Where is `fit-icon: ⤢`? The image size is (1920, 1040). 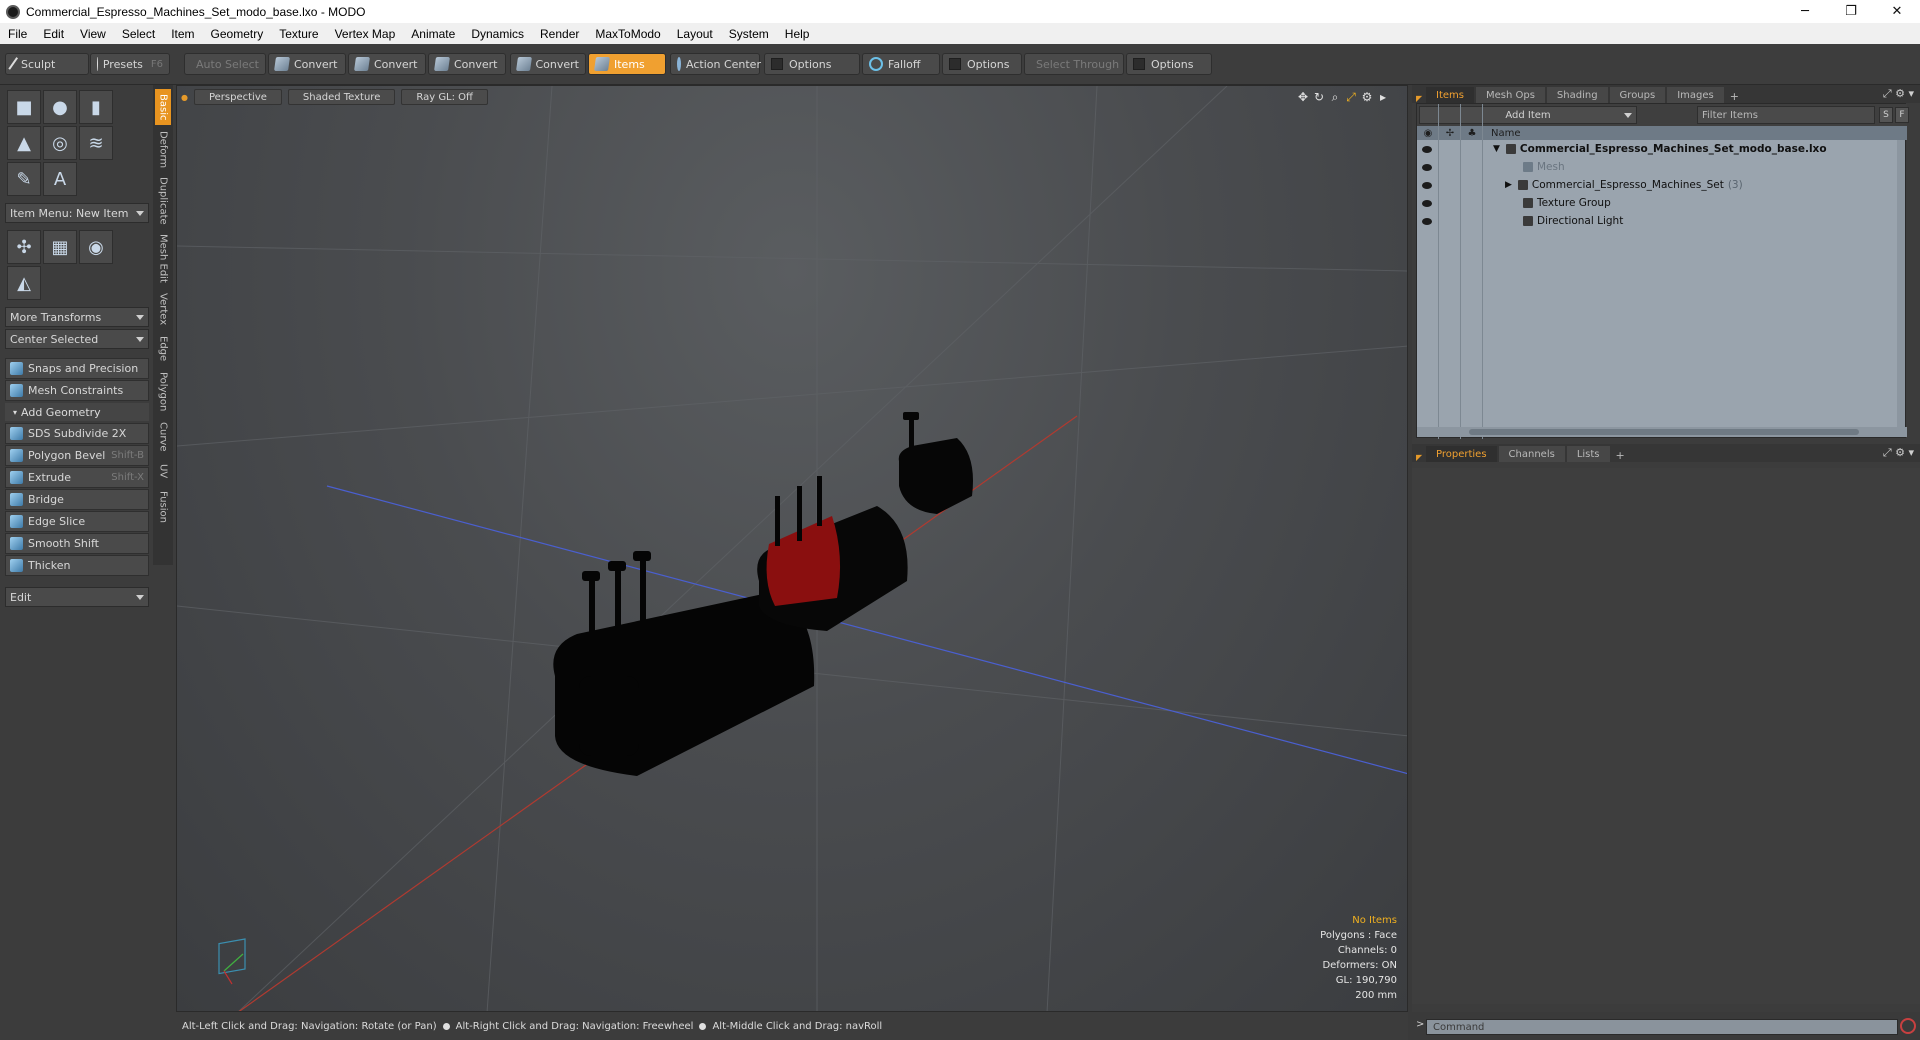 fit-icon: ⤢ is located at coordinates (1351, 97).